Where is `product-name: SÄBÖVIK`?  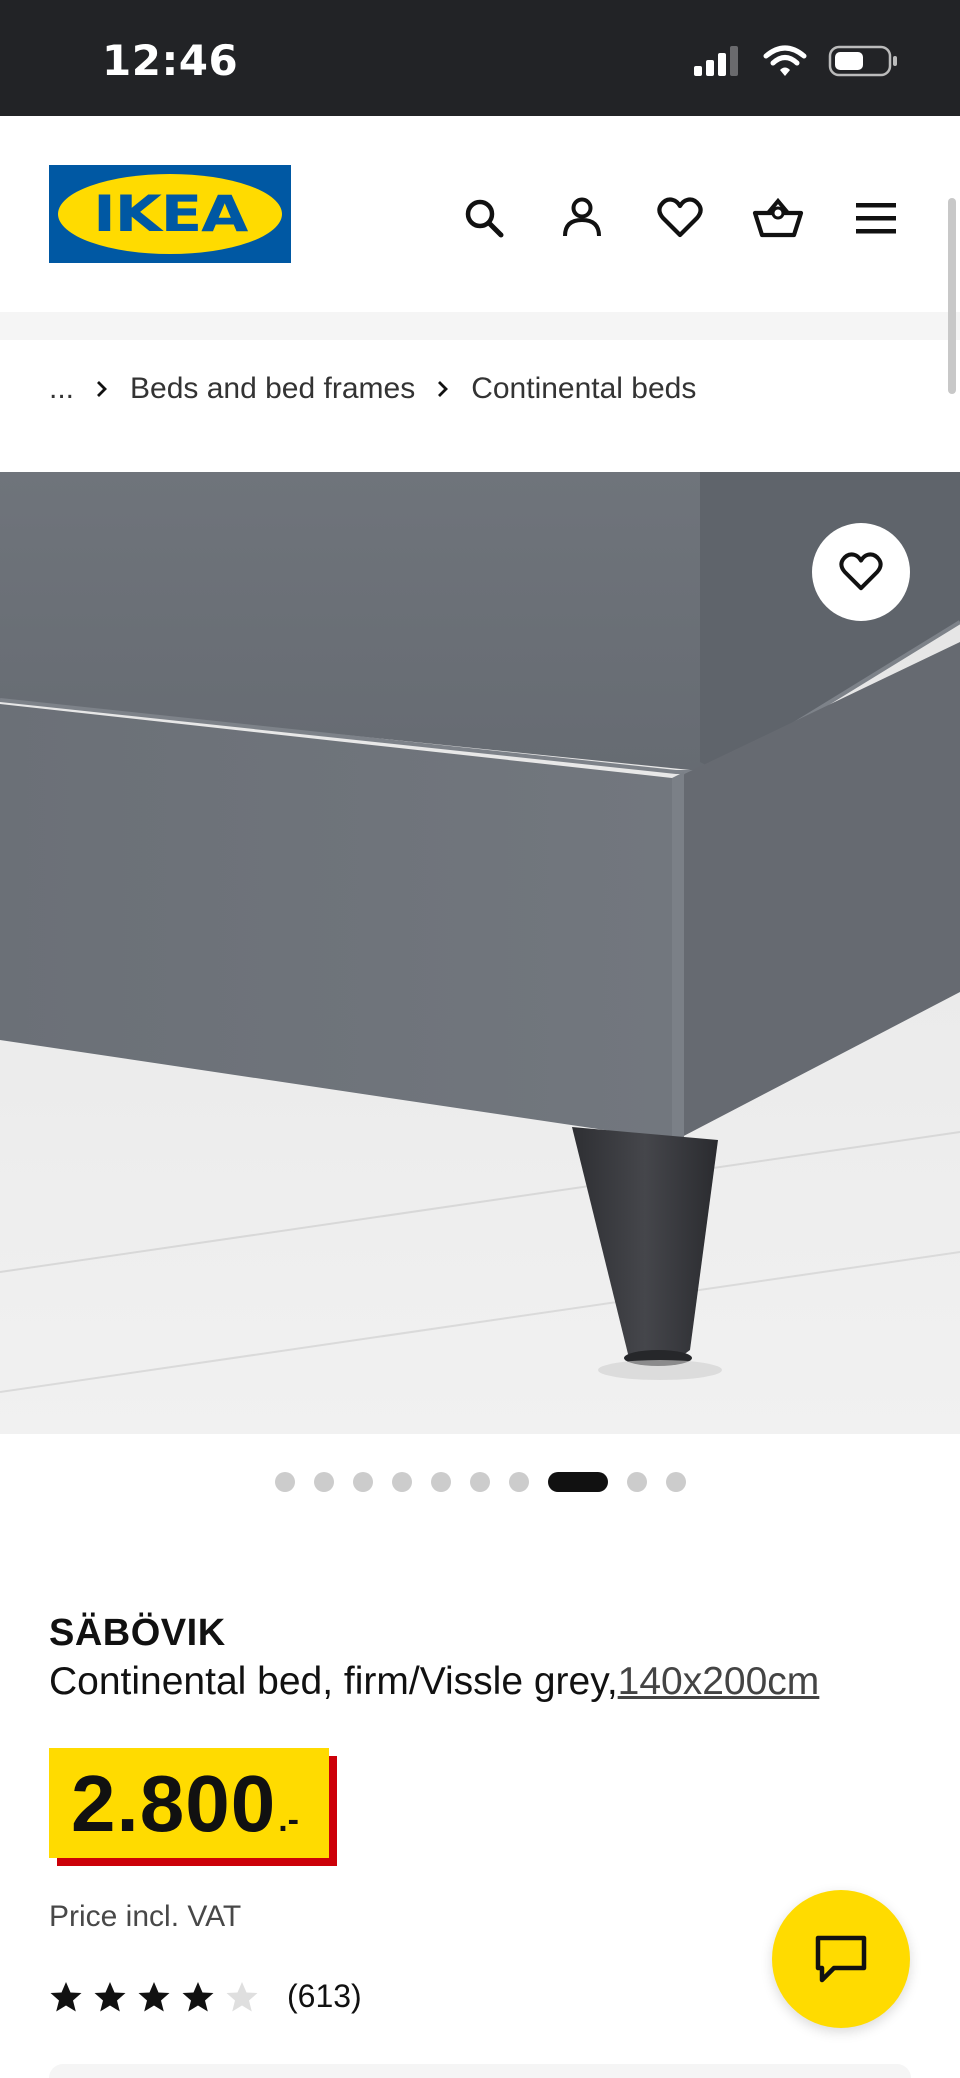 product-name: SÄBÖVIK is located at coordinates (137, 1633).